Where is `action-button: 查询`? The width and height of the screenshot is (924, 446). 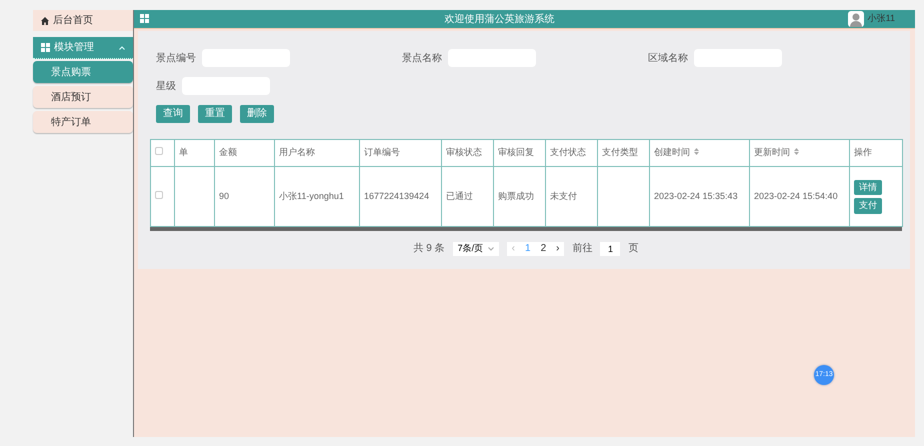 action-button: 查询 is located at coordinates (173, 114).